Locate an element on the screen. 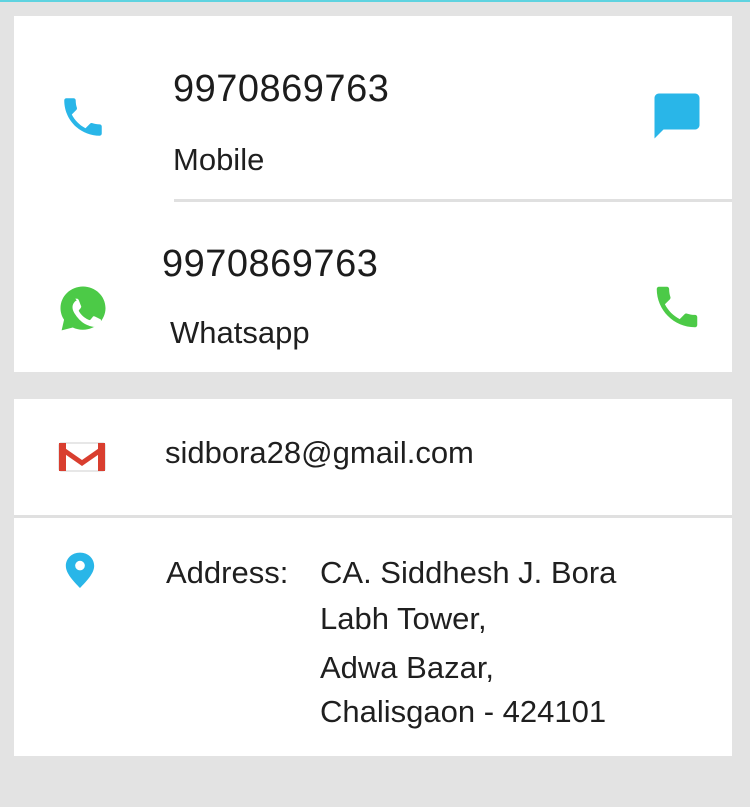  address-label: Address: is located at coordinates (227, 572).